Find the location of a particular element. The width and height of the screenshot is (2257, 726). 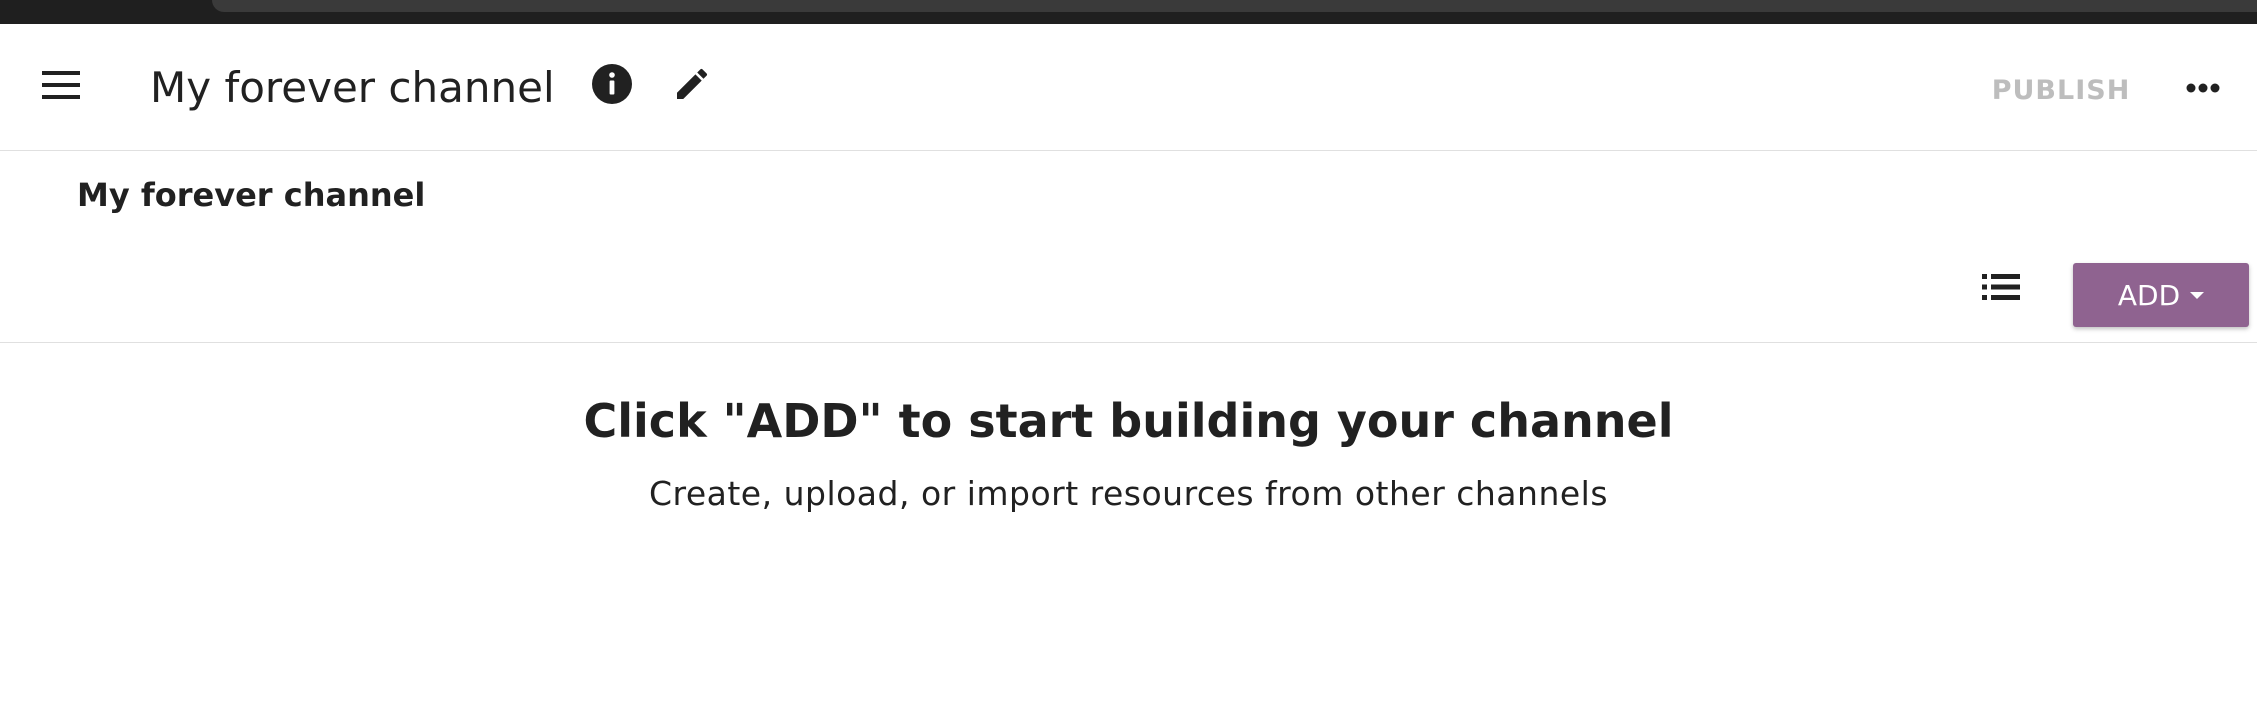

pencil-icon is located at coordinates (692, 86).